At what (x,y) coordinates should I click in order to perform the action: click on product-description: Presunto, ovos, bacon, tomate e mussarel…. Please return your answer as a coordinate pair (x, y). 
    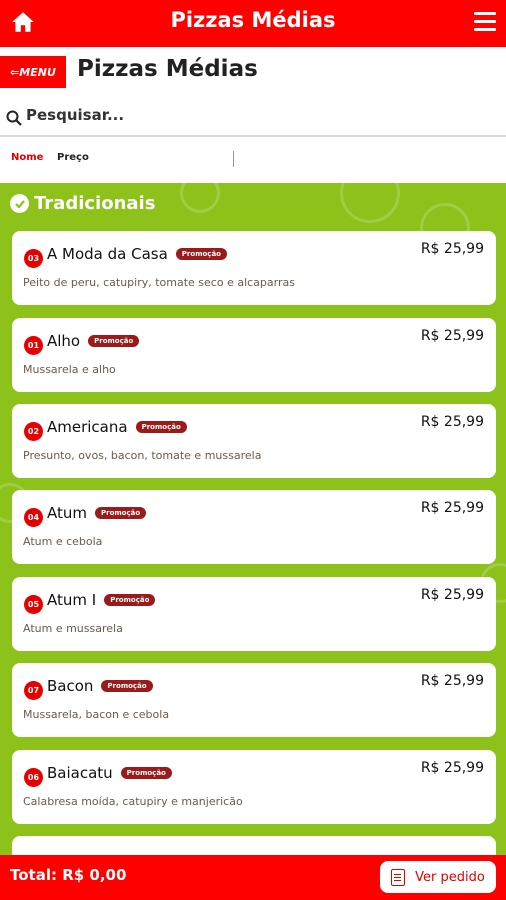
    Looking at the image, I should click on (142, 455).